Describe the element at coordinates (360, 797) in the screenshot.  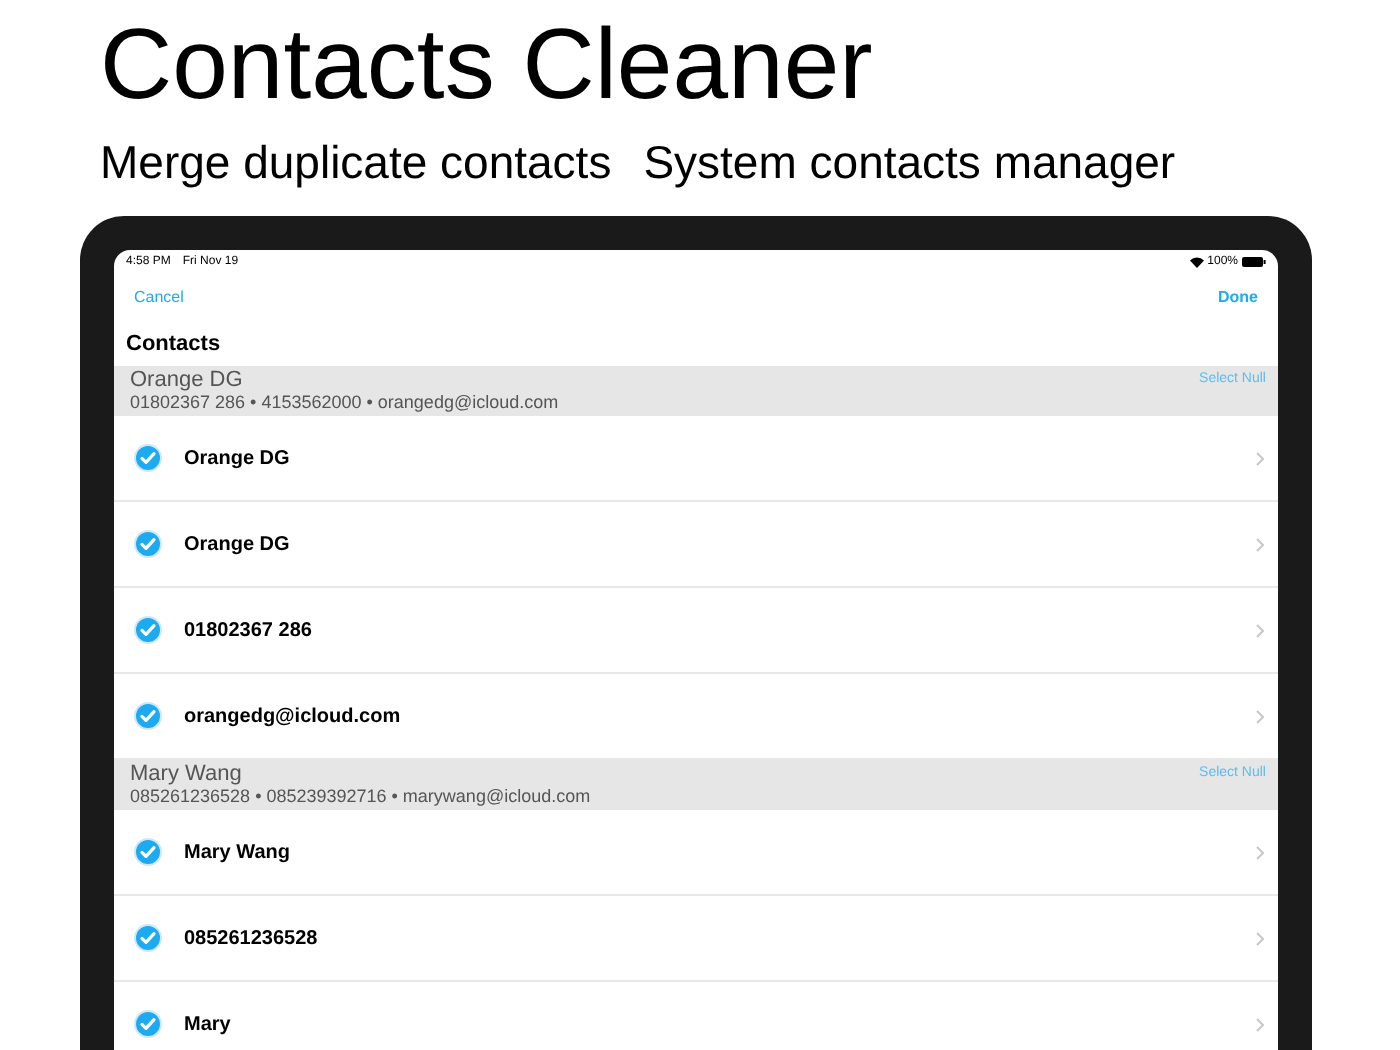
I see `group-details: 085261236528 • 085239392716 • marywang@icloud.com` at that location.